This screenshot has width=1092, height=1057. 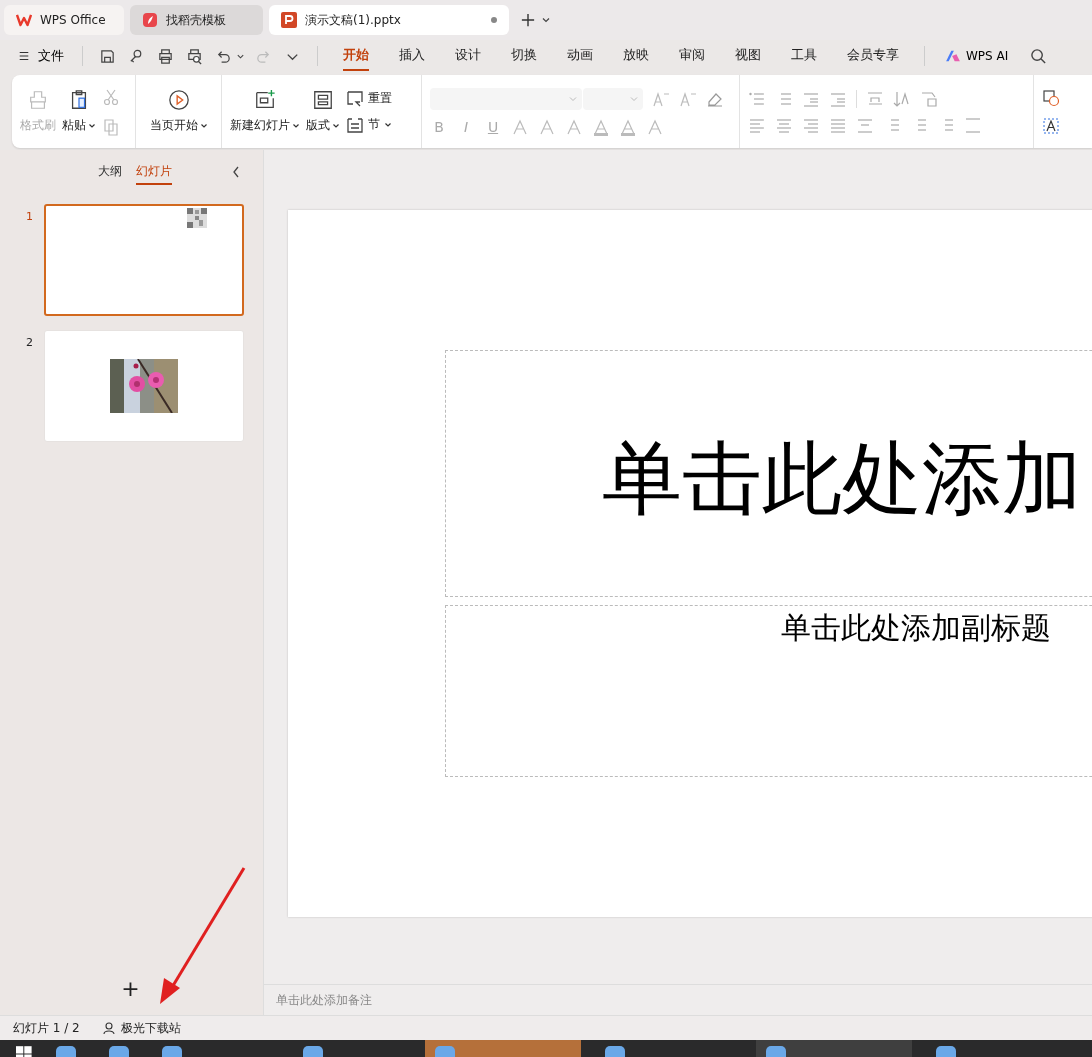 What do you see at coordinates (842, 478) in the screenshot?
I see `slide-title: 单击此处添加` at bounding box center [842, 478].